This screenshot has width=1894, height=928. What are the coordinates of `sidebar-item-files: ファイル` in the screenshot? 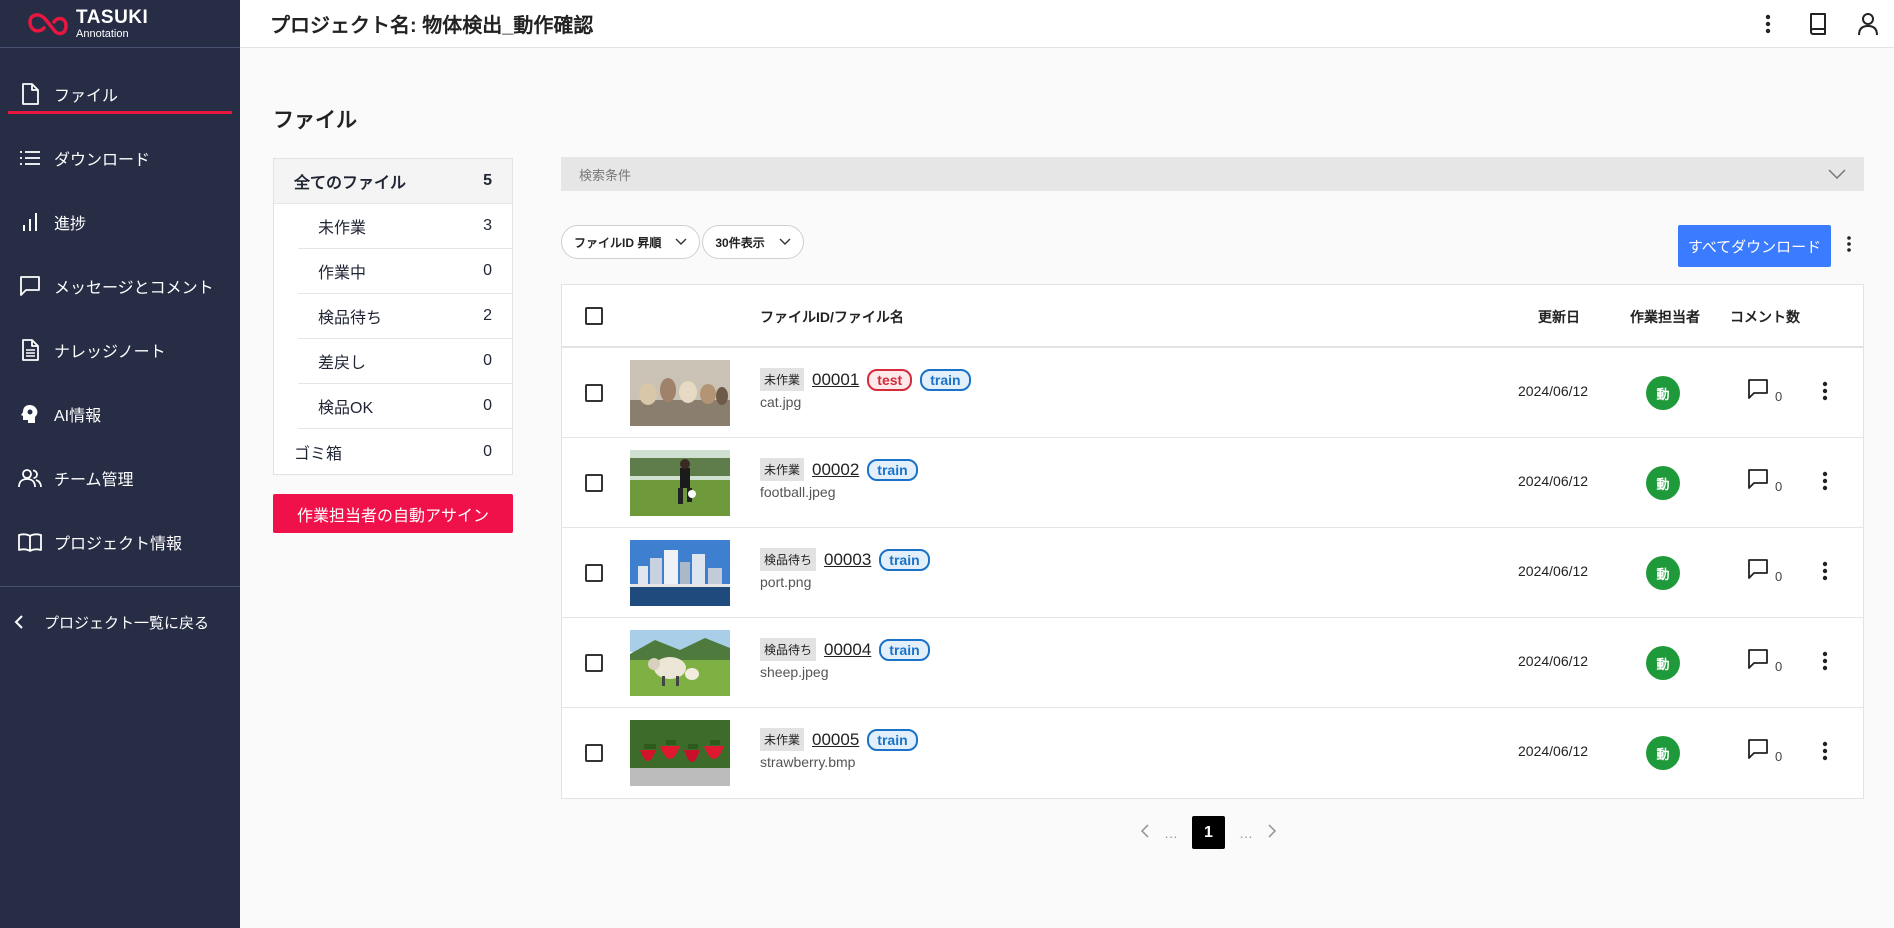 It's located at (120, 94).